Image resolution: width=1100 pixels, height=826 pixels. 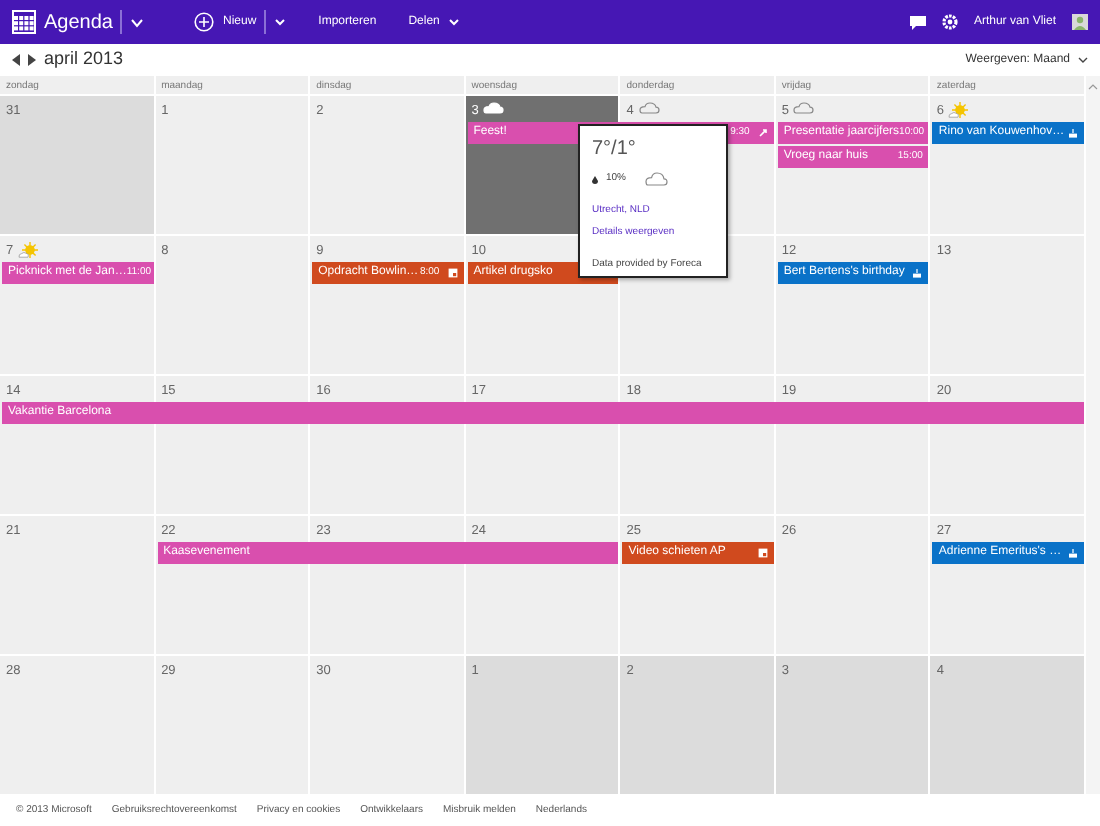 I want to click on month-title: april 2013, so click(x=84, y=59).